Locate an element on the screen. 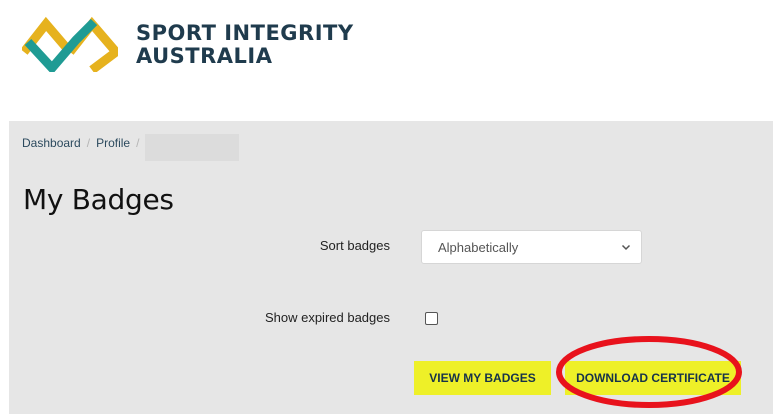 This screenshot has width=773, height=414. breadcrumb-dashboard: Dashboard is located at coordinates (51, 143).